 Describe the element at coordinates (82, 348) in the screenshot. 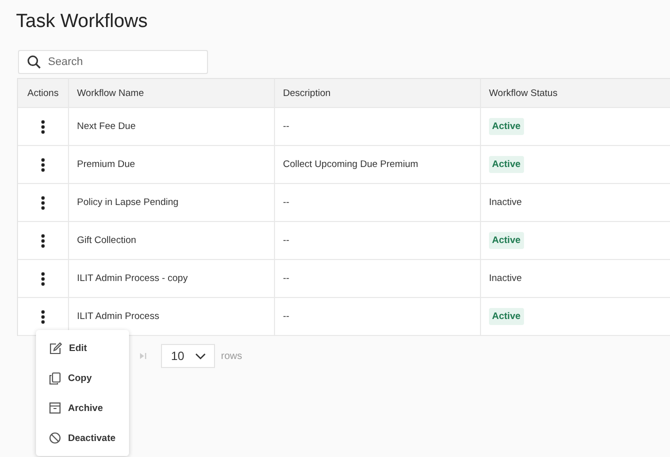

I see `menu-item: Edit` at that location.